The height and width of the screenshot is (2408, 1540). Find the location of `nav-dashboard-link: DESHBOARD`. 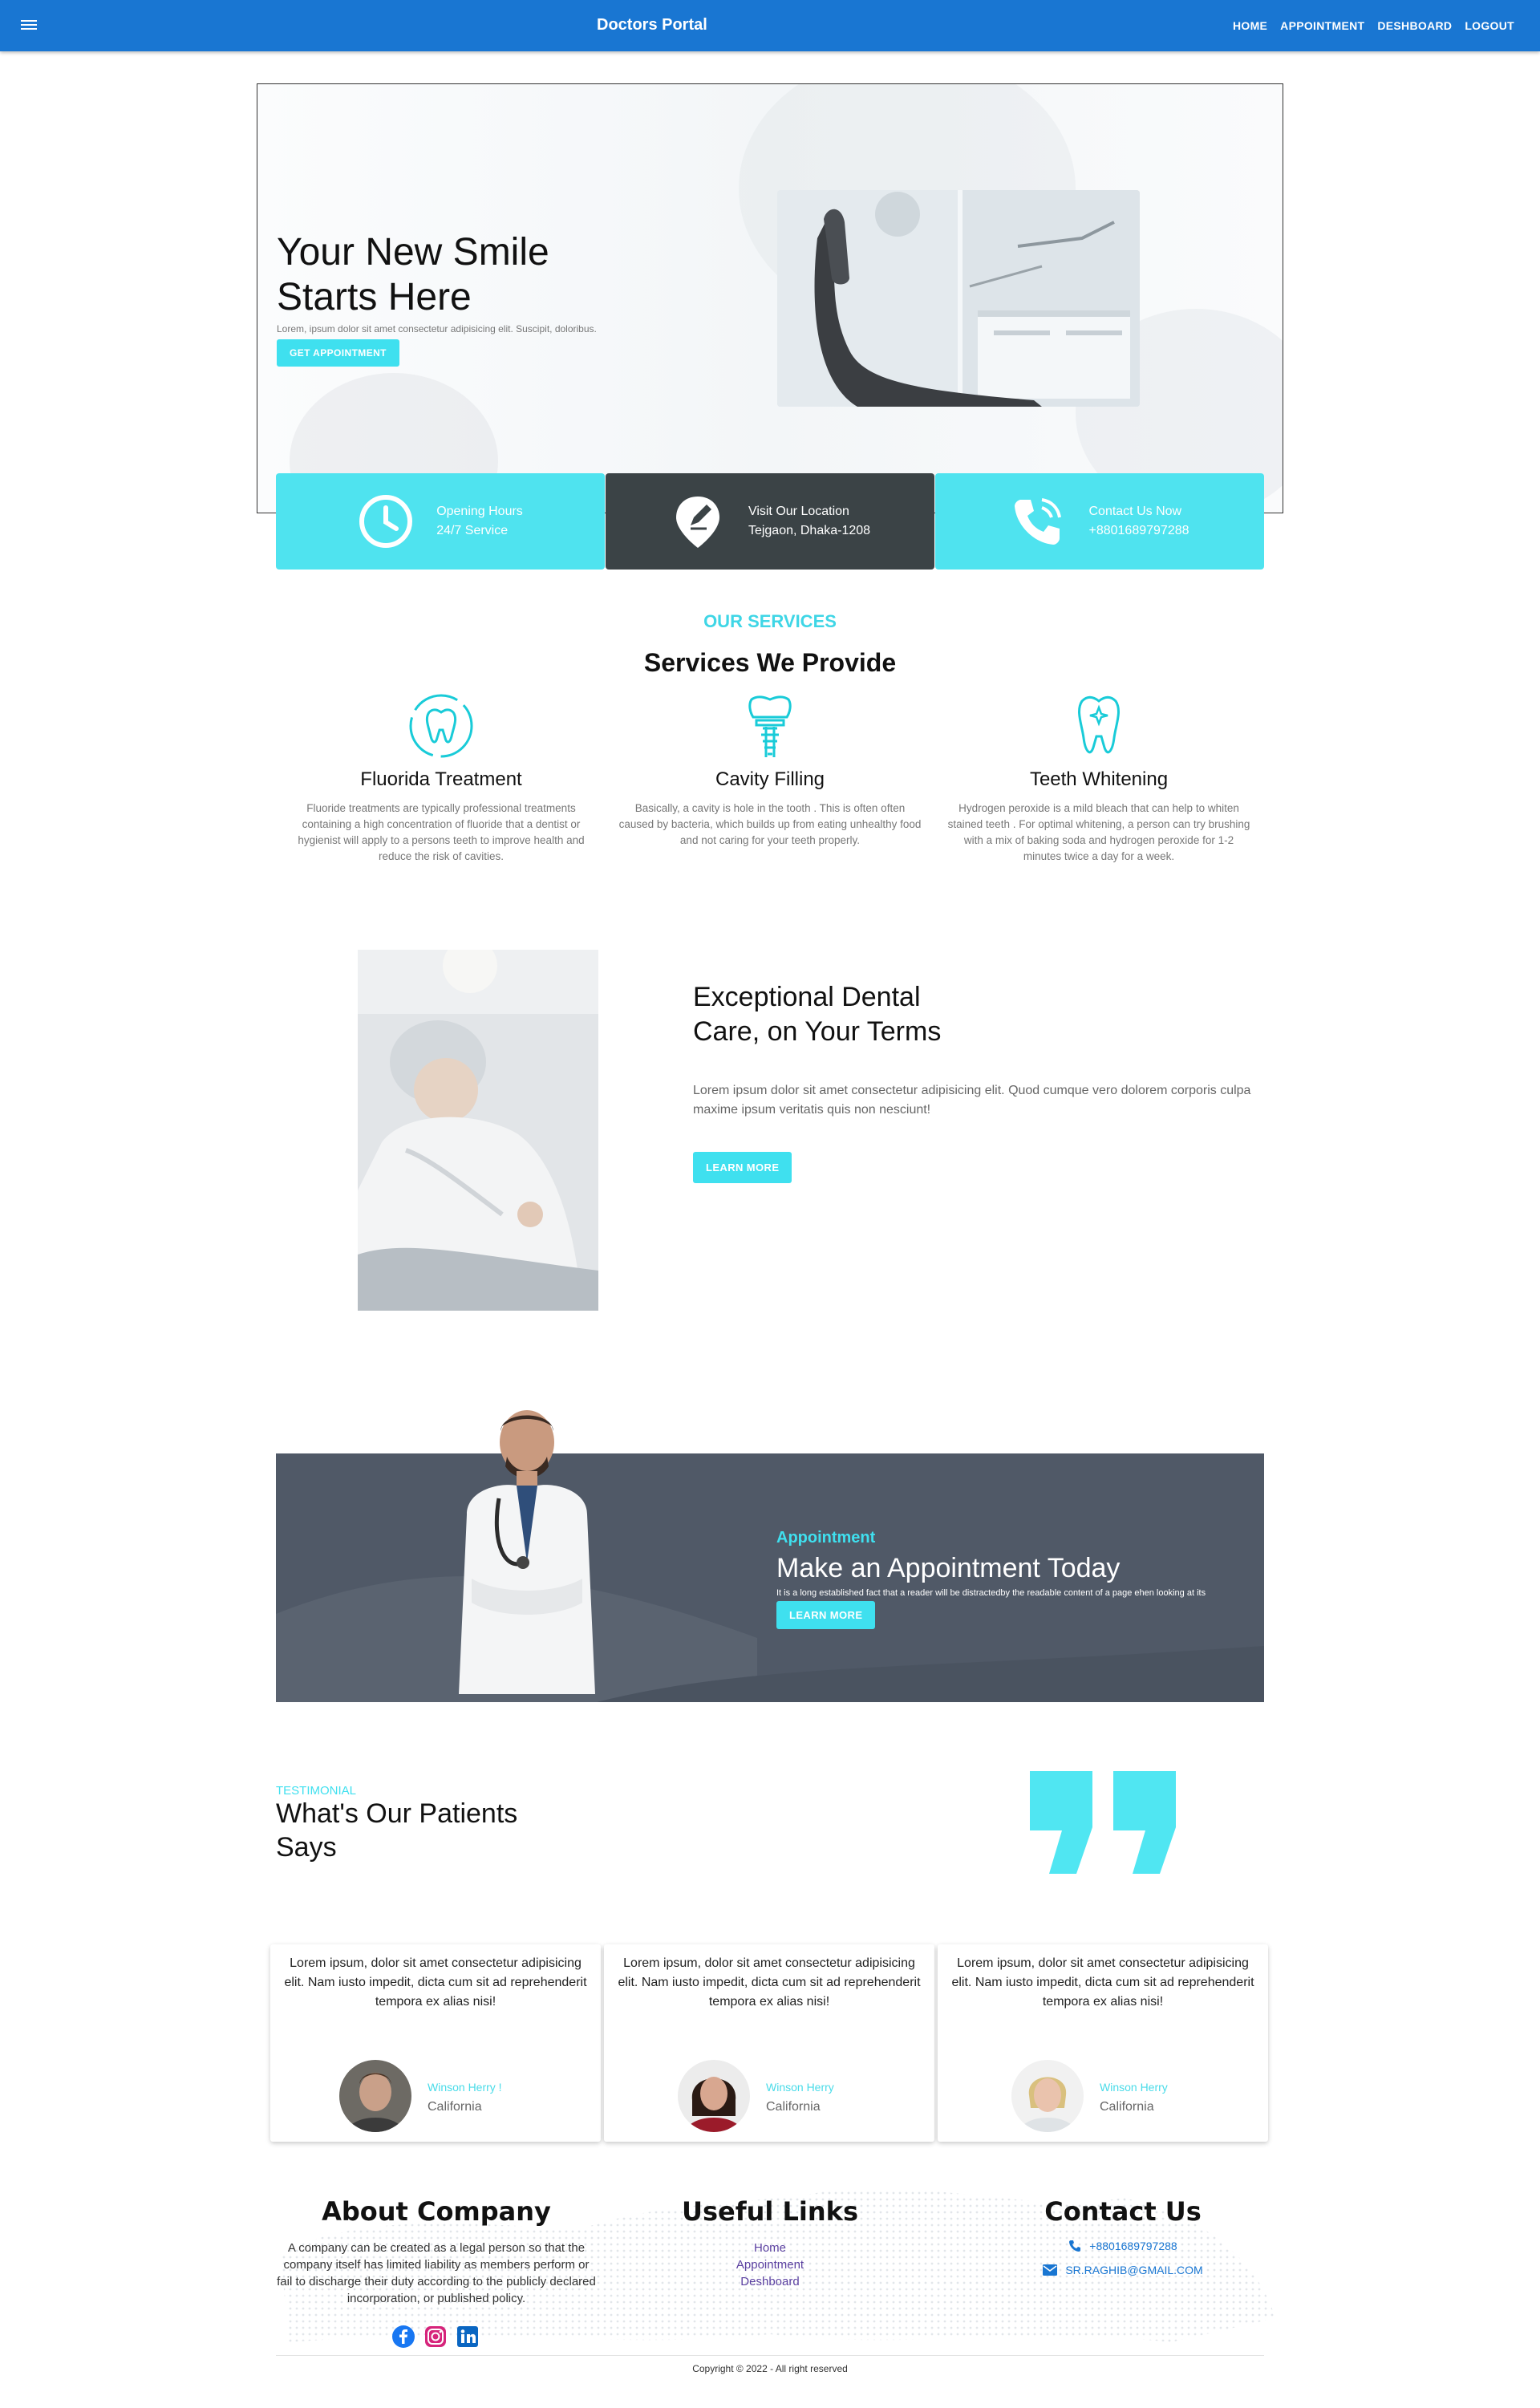

nav-dashboard-link: DESHBOARD is located at coordinates (1414, 25).